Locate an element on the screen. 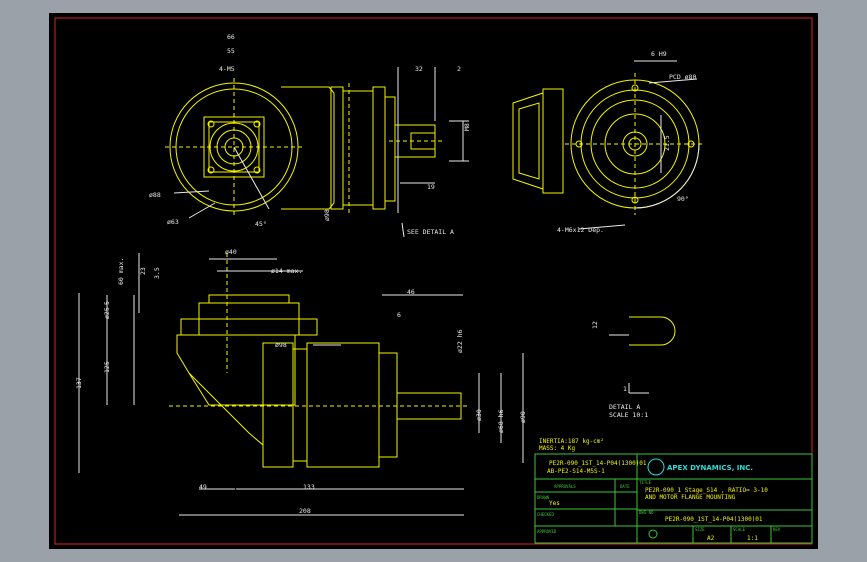 This screenshot has width=867, height=562. dim-3-5: 3.5 is located at coordinates (157, 273).